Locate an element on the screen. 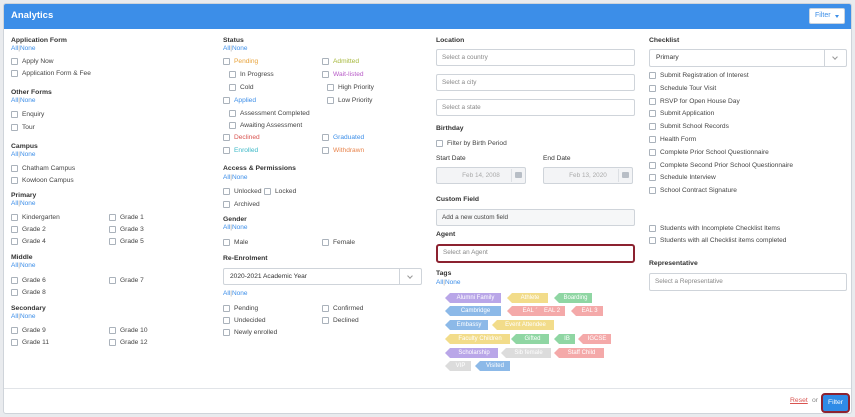  country-input: Select a country is located at coordinates (535, 57).